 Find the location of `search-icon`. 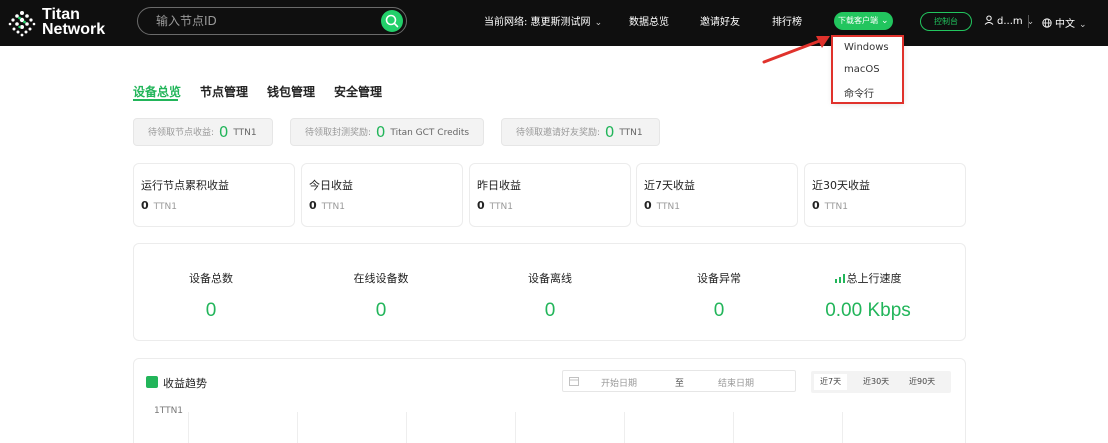

search-icon is located at coordinates (392, 21).